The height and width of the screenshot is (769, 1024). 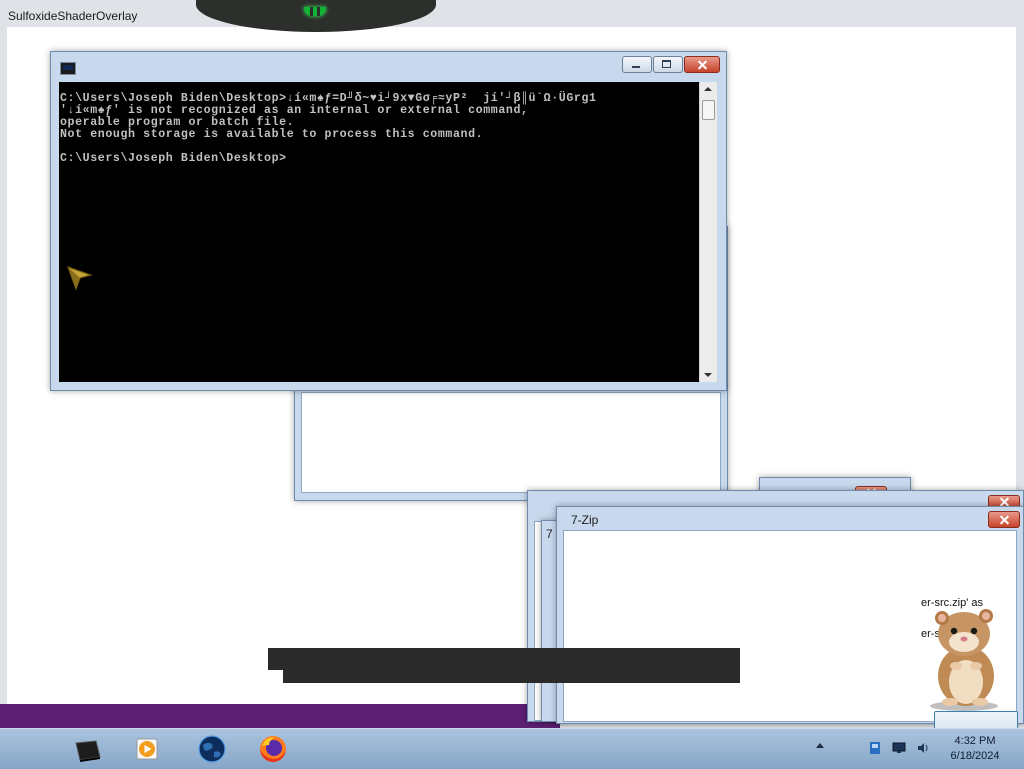 I want to click on scroll-up-icon, so click(x=708, y=89).